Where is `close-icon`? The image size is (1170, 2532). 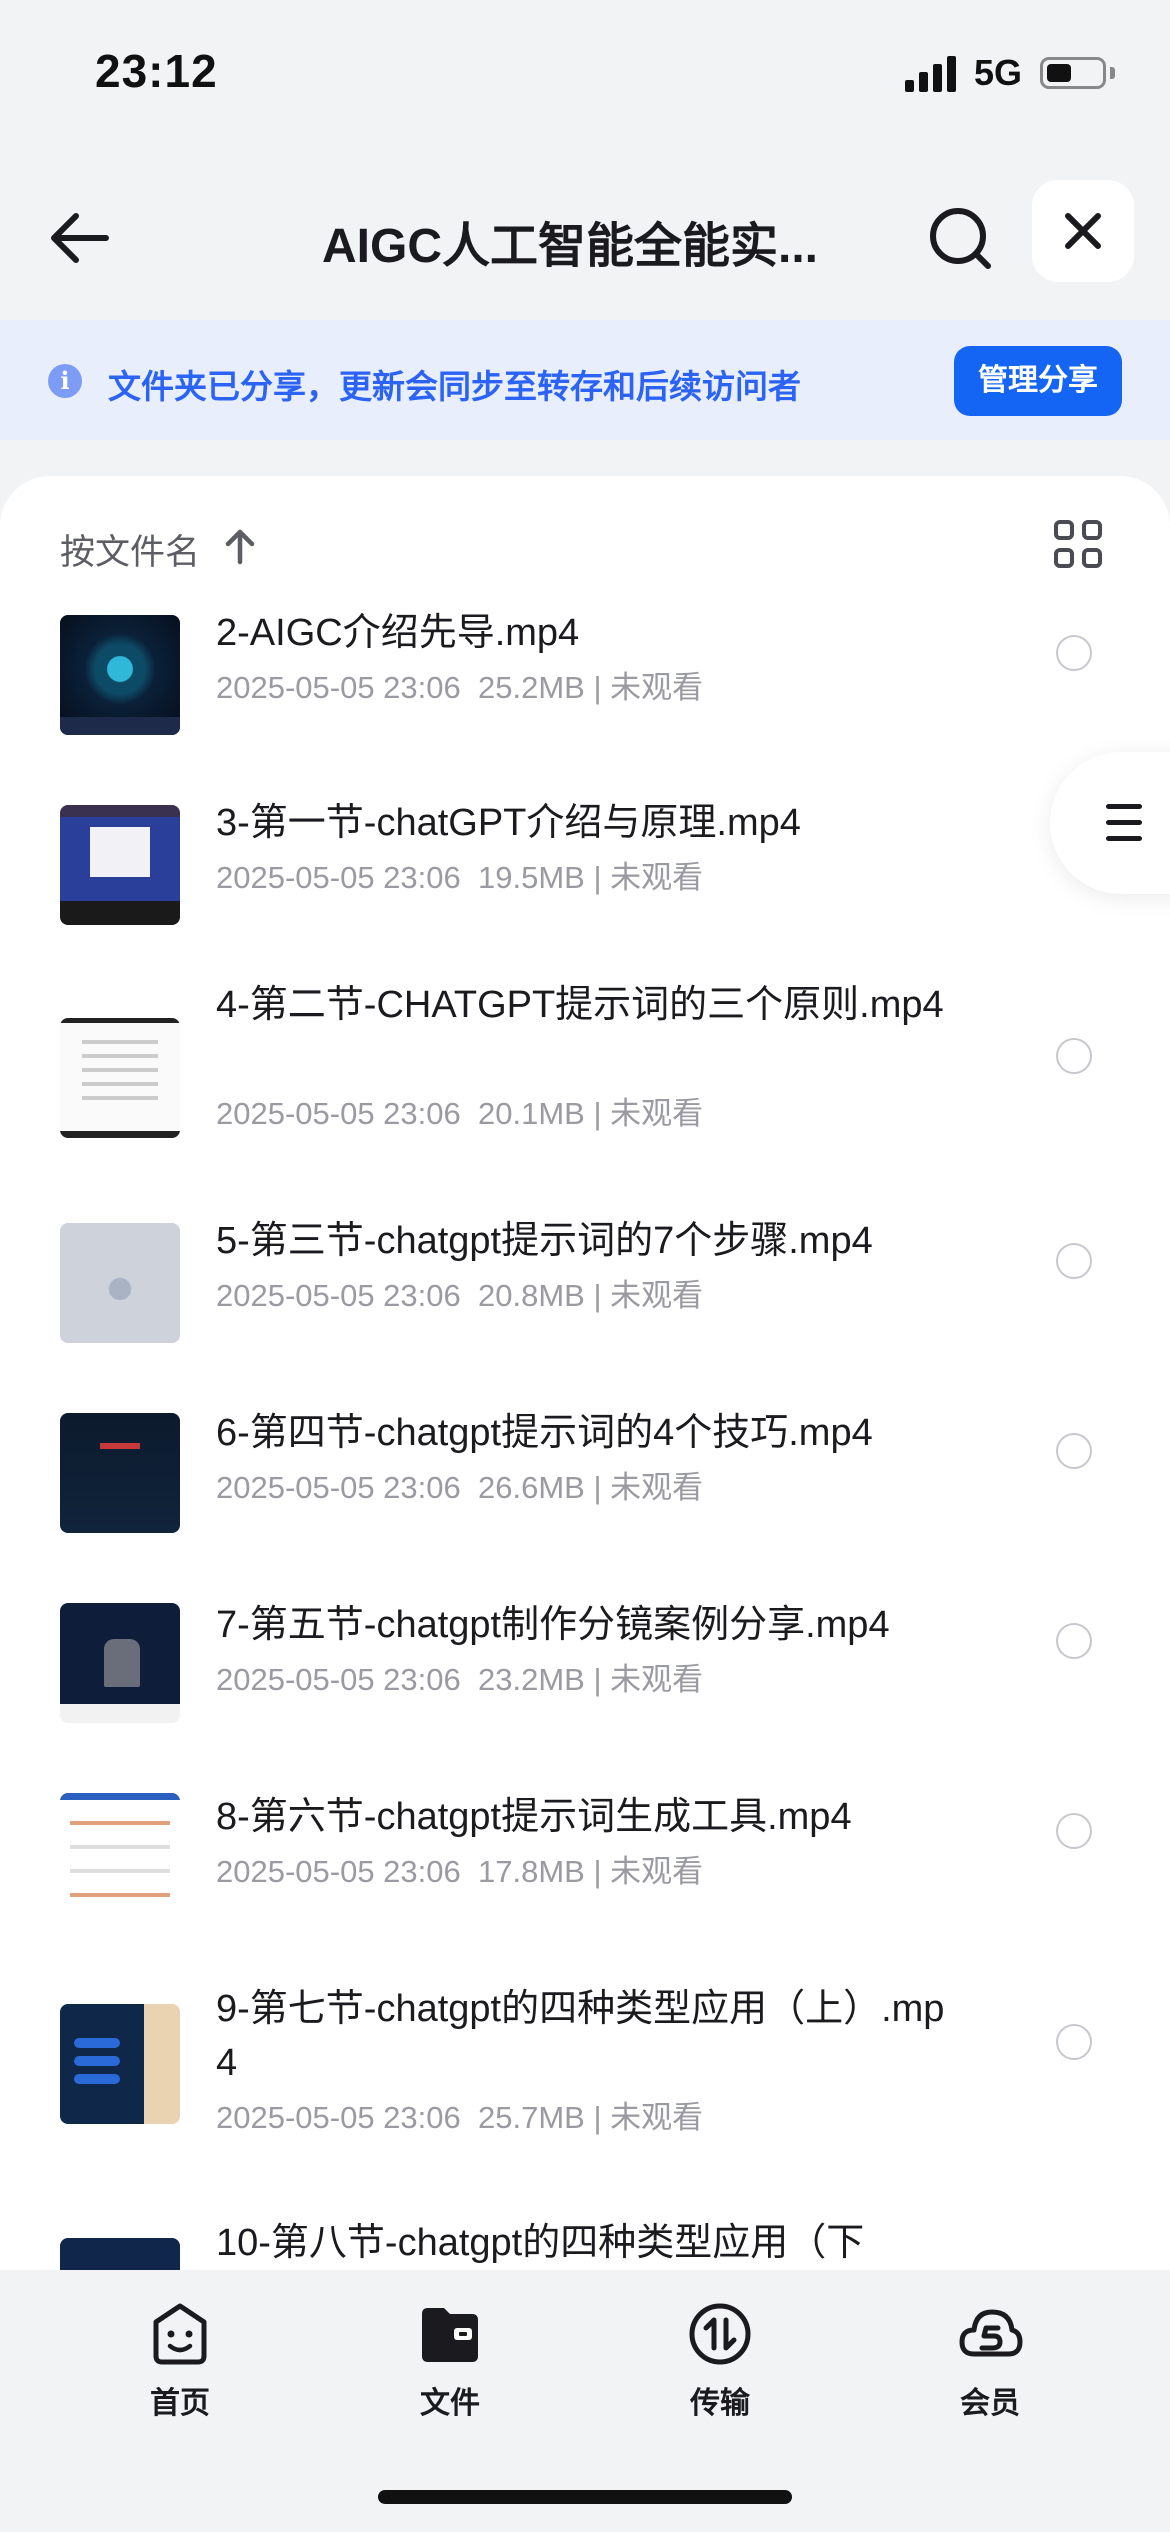
close-icon is located at coordinates (1083, 231).